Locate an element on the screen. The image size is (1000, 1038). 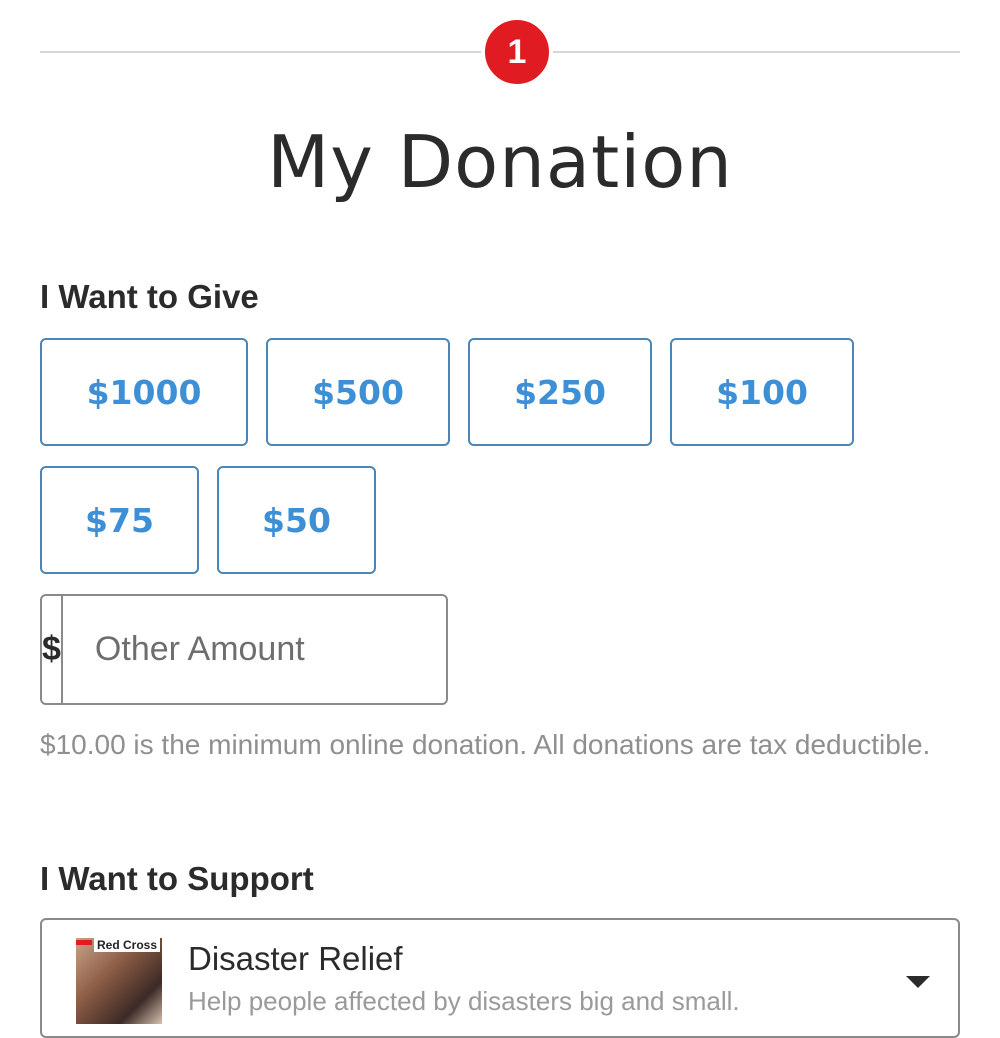
step-number-badge: 1 is located at coordinates (517, 52).